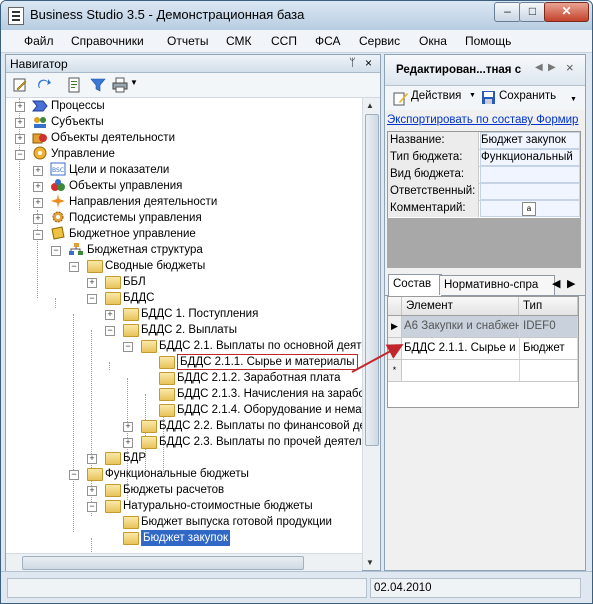  Describe the element at coordinates (184, 410) in the screenshot. I see `tree-node-bdds-2-1-4: БДДС 2.1.4. Оборудование и немат. активы` at that location.